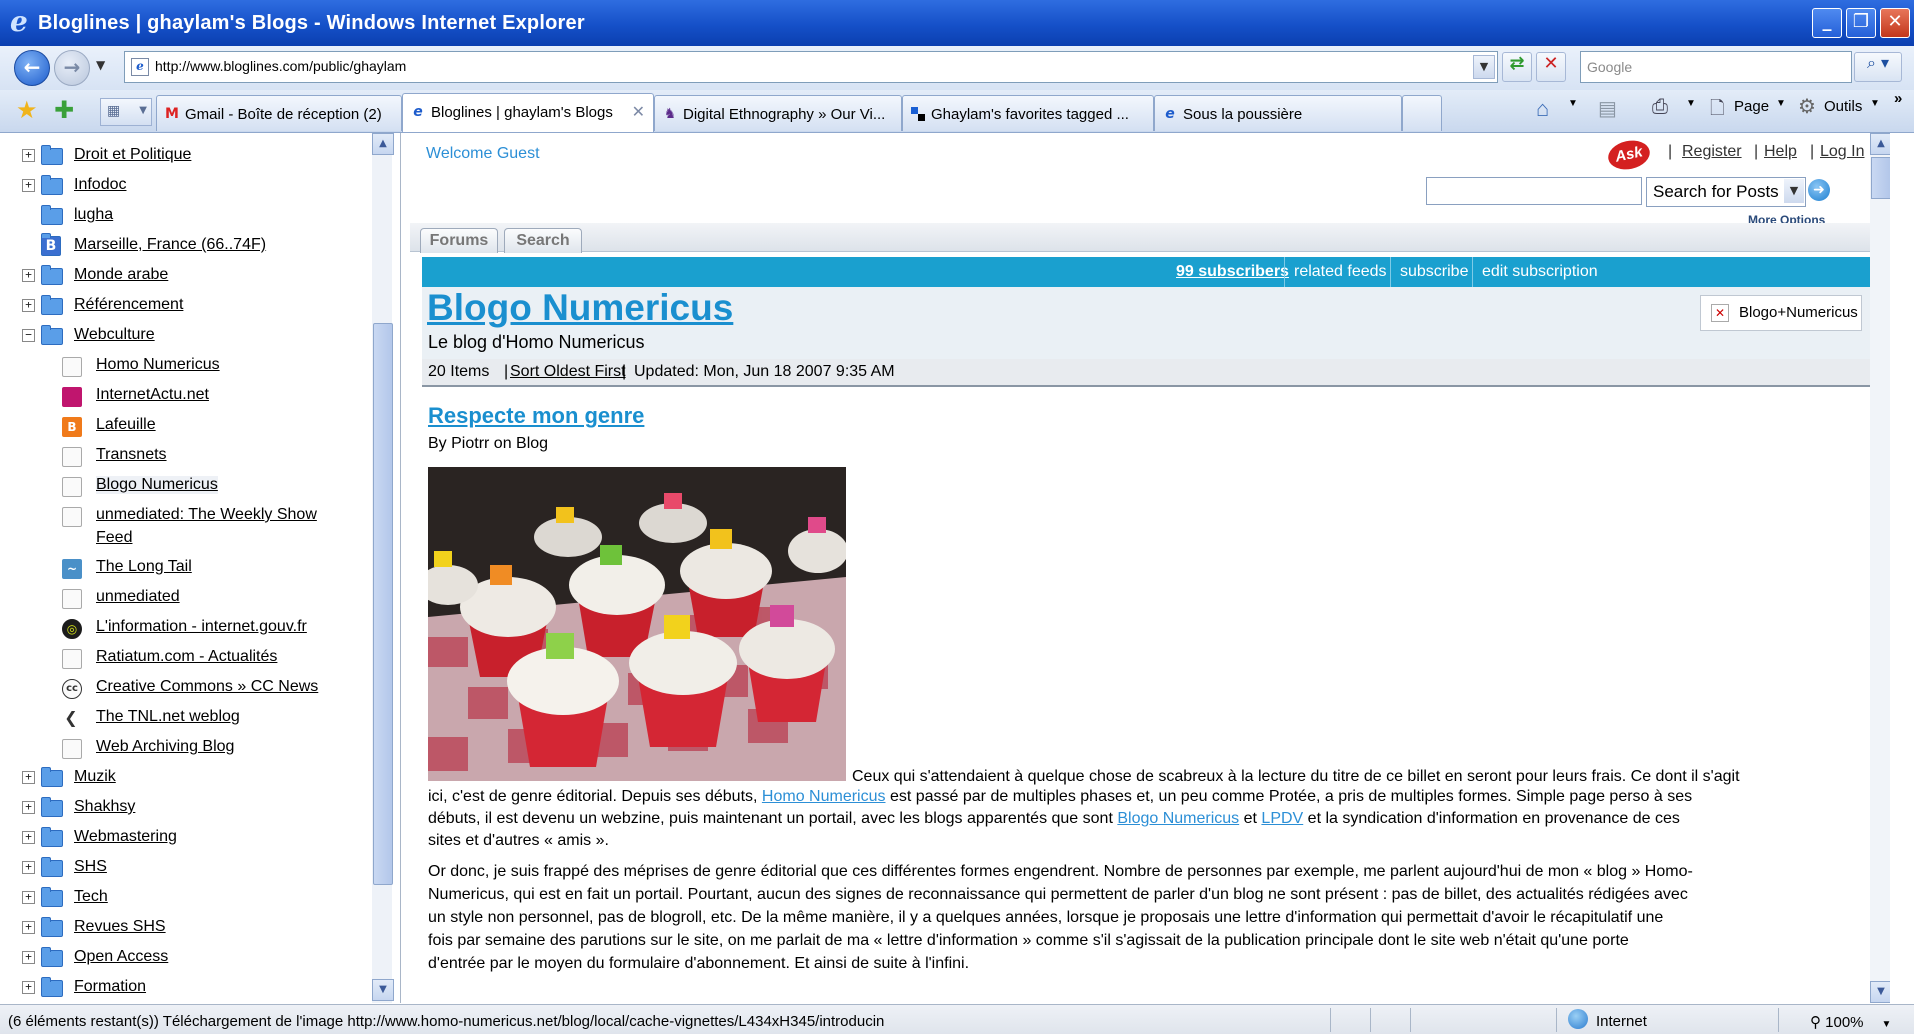 The width and height of the screenshot is (1914, 1034). I want to click on close-button: ✕, so click(1895, 23).